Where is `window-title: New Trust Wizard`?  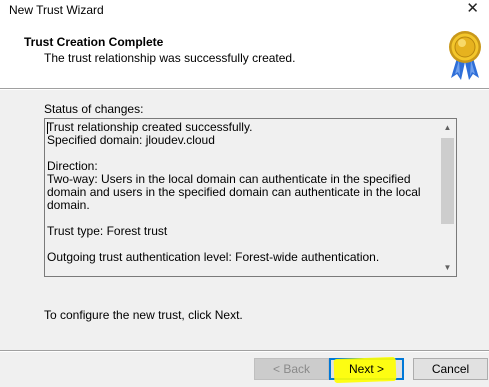
window-title: New Trust Wizard is located at coordinates (56, 10).